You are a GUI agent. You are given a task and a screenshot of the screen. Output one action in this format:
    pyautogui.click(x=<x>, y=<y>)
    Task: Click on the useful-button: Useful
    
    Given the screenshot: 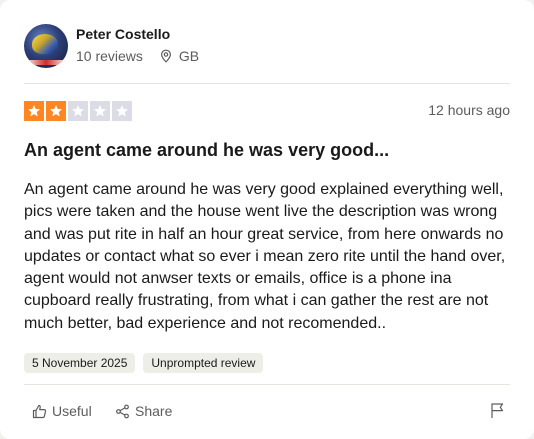 What is the action you would take?
    pyautogui.click(x=62, y=411)
    